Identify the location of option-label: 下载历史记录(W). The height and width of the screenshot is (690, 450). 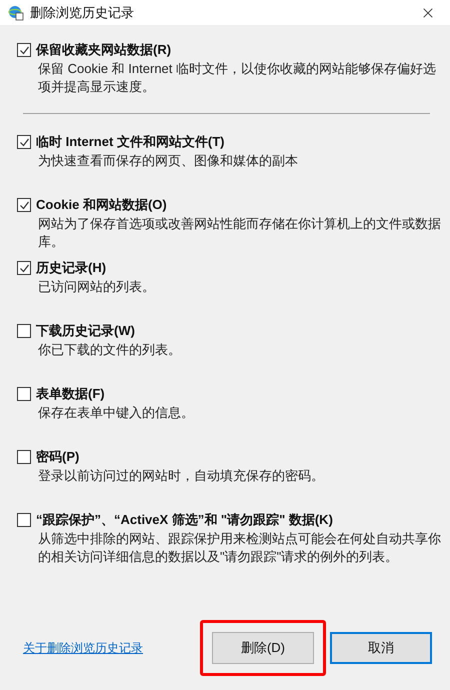
(85, 331).